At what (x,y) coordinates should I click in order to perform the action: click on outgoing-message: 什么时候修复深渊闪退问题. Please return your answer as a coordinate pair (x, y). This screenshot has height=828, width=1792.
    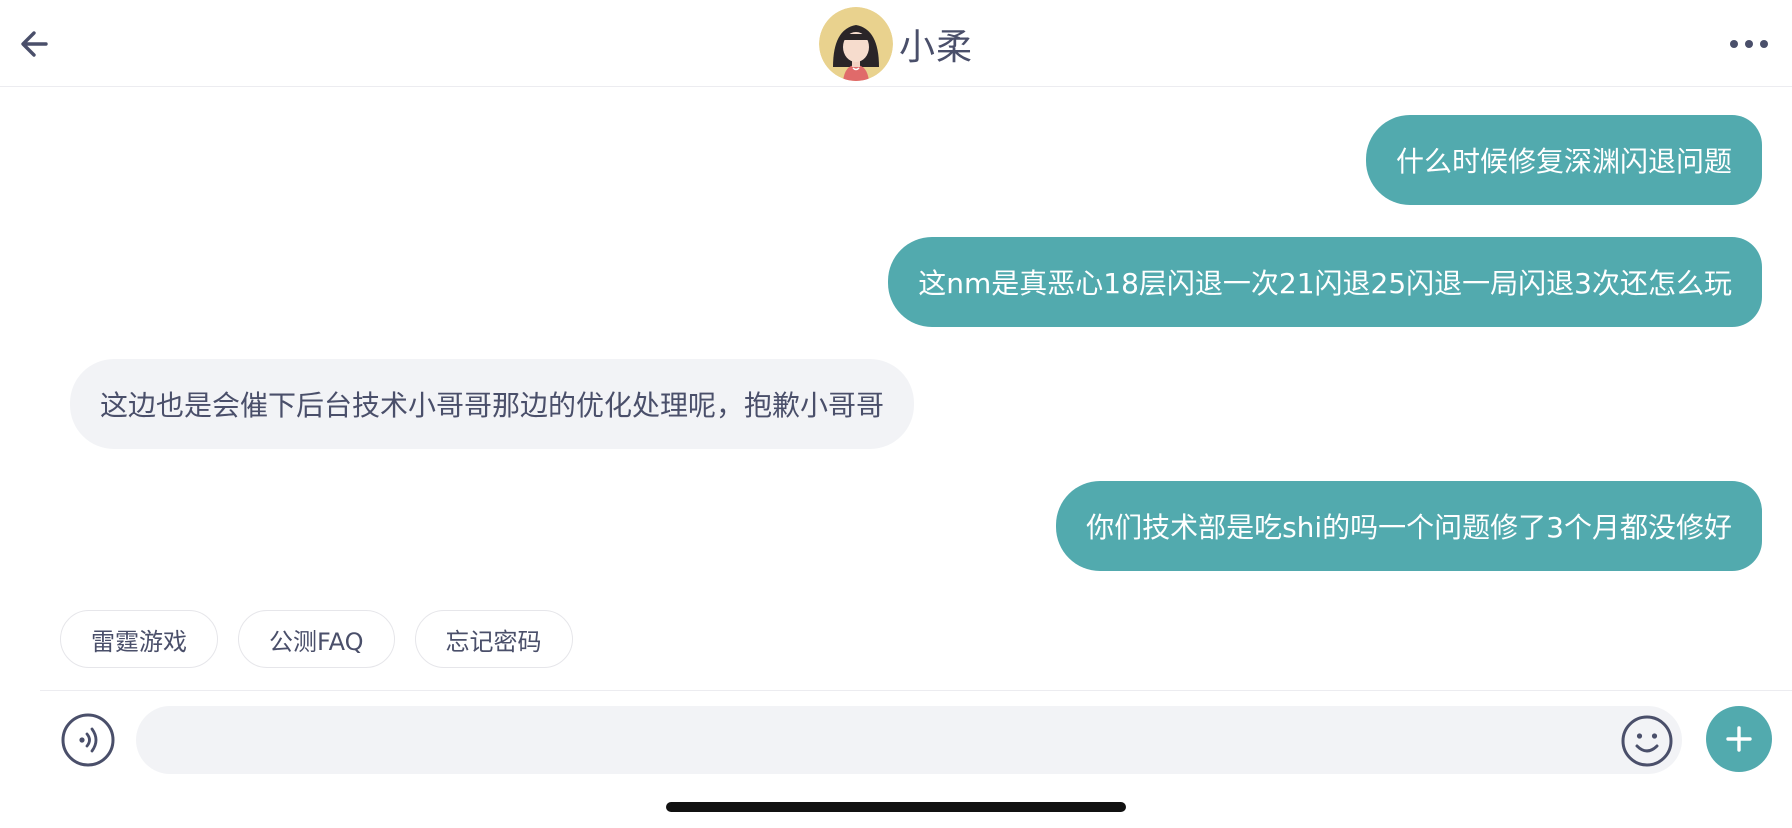
    Looking at the image, I should click on (1563, 160).